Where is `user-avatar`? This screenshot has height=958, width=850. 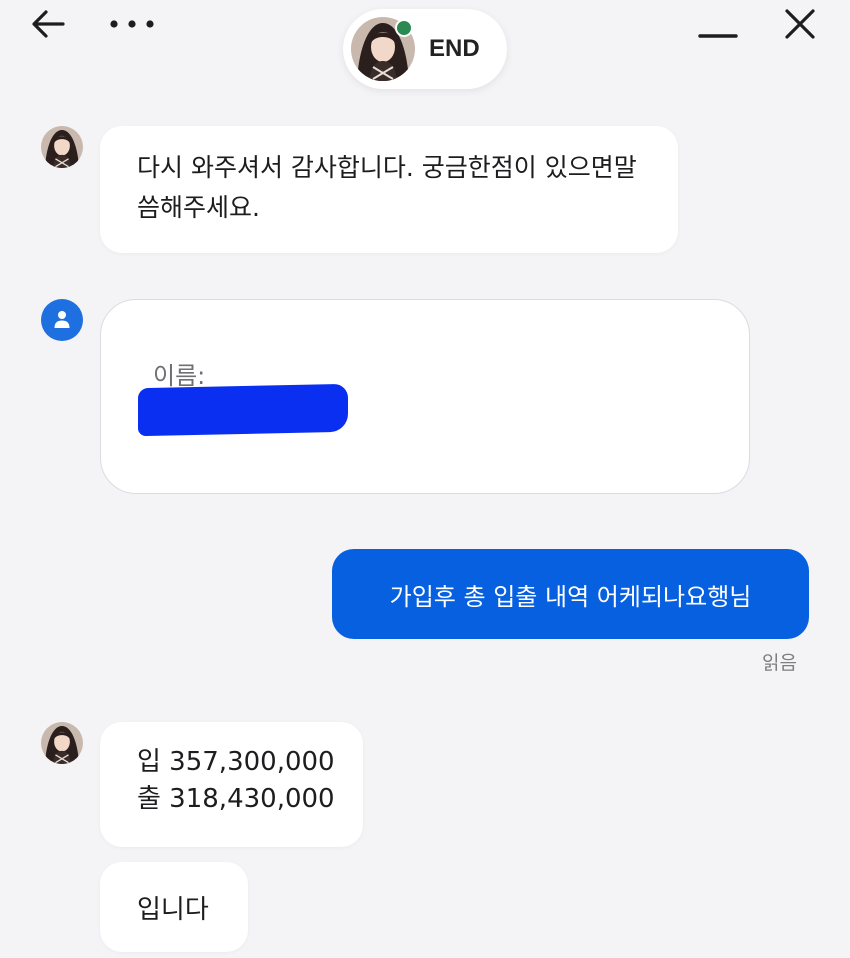 user-avatar is located at coordinates (62, 320).